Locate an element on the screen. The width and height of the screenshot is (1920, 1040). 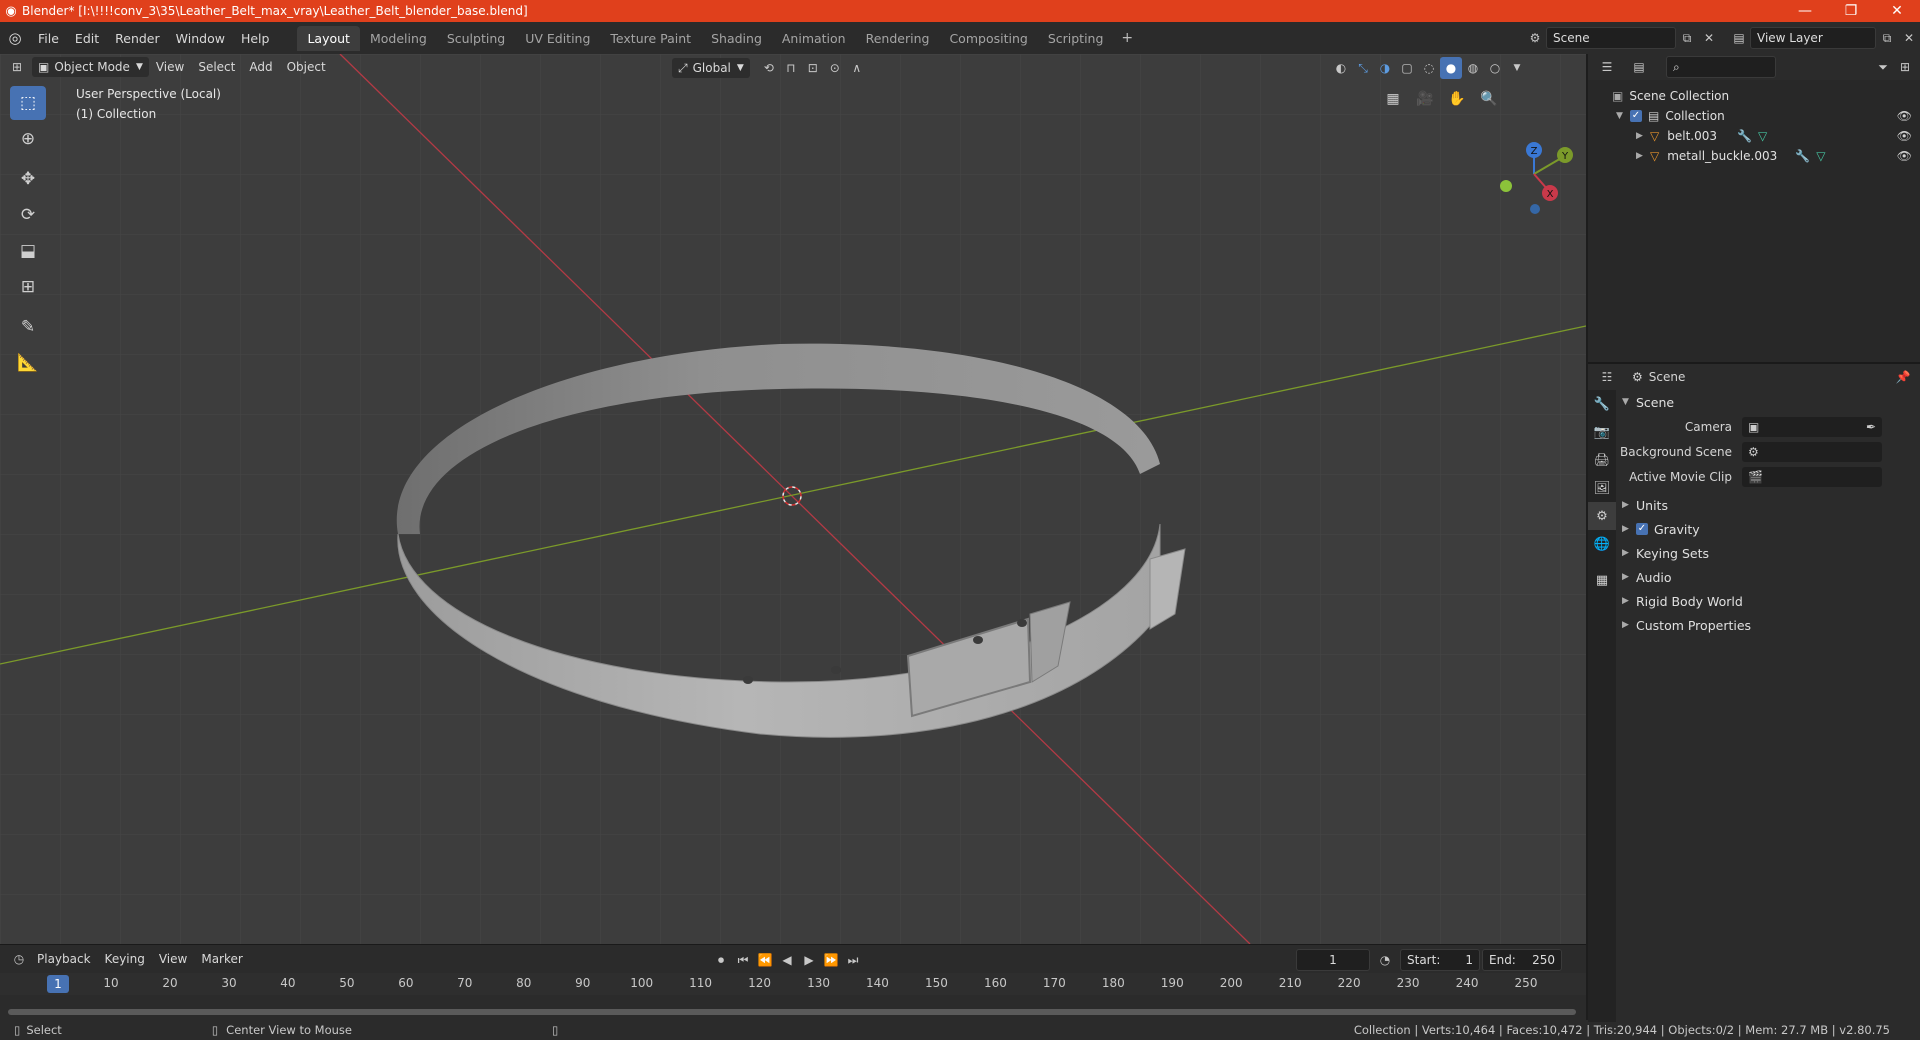
wireframe-shading-icon: ◌ is located at coordinates (1429, 68).